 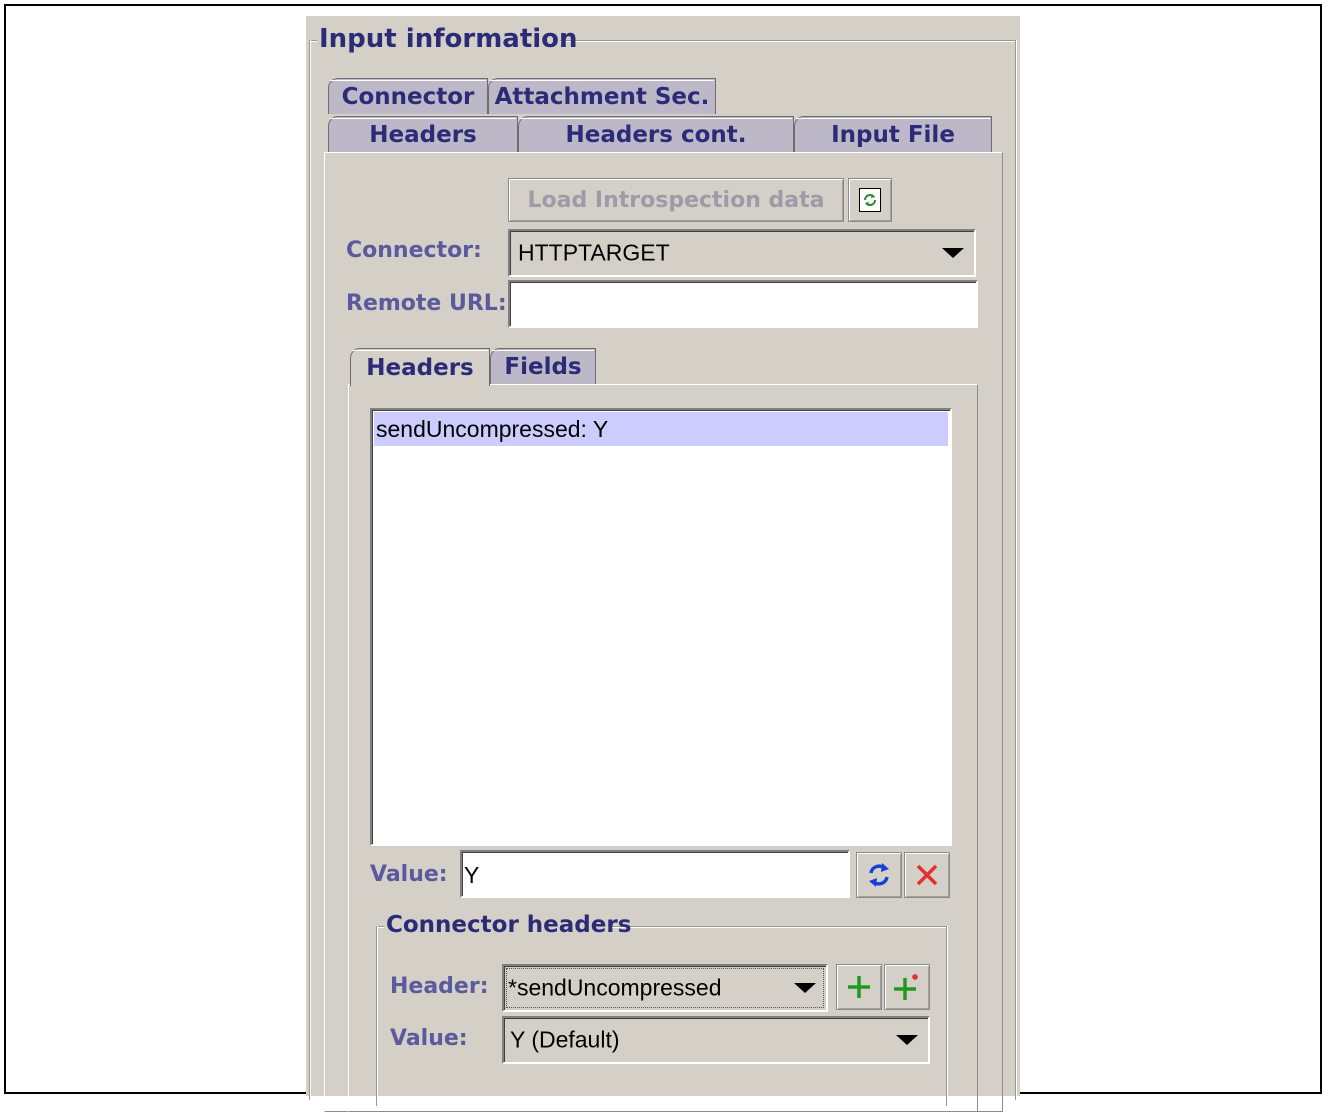 I want to click on add-required-header-button, so click(x=907, y=987).